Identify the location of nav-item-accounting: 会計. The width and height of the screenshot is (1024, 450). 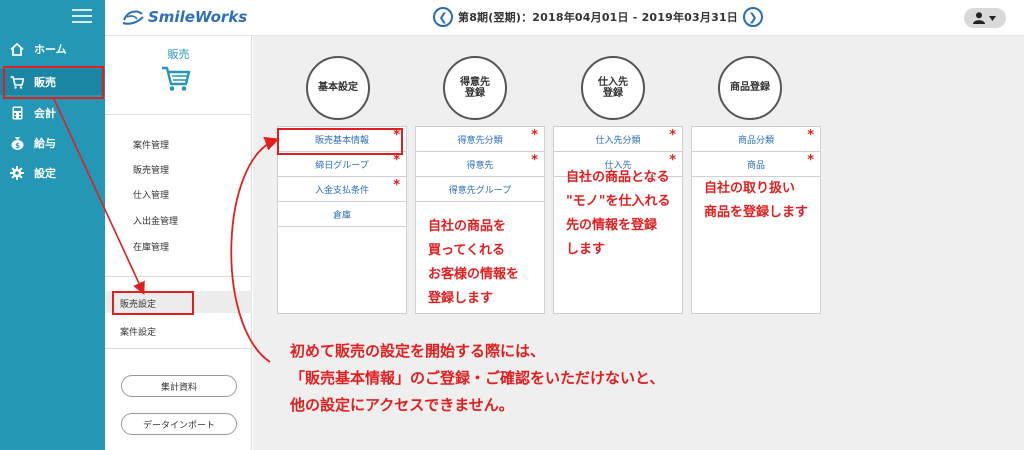
(52, 113).